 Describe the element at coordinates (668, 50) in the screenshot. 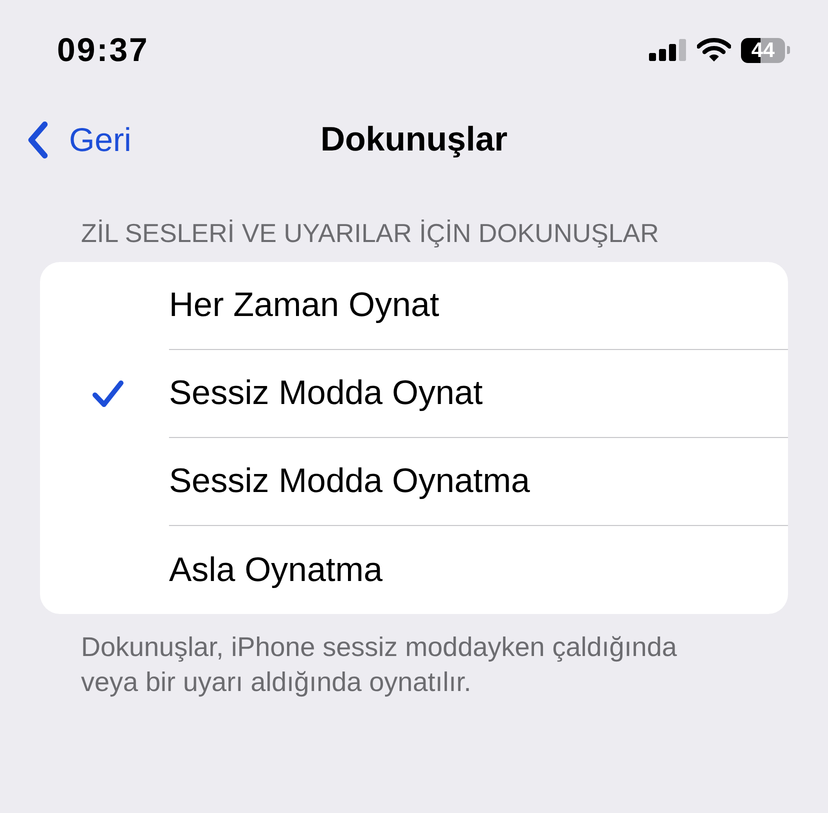

I see `signal-icon` at that location.